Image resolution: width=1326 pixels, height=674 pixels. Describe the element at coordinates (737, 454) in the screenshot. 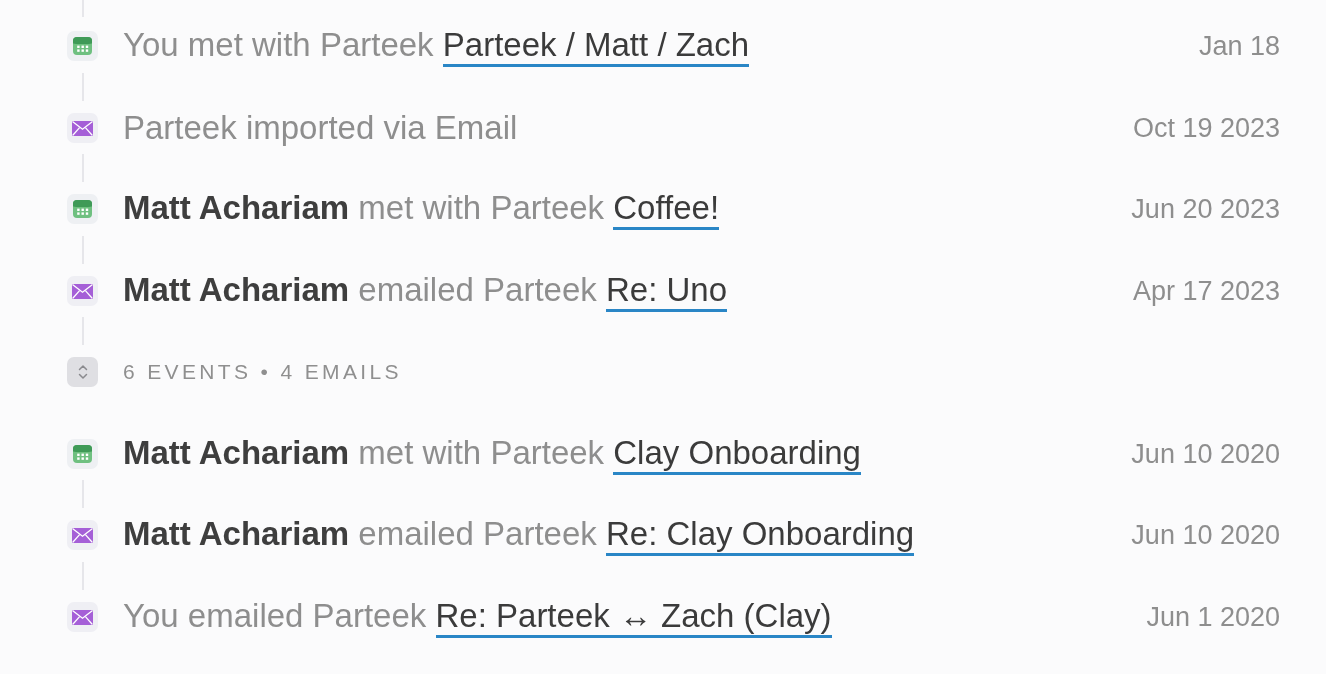

I see `event-link: Clay Onboarding` at that location.